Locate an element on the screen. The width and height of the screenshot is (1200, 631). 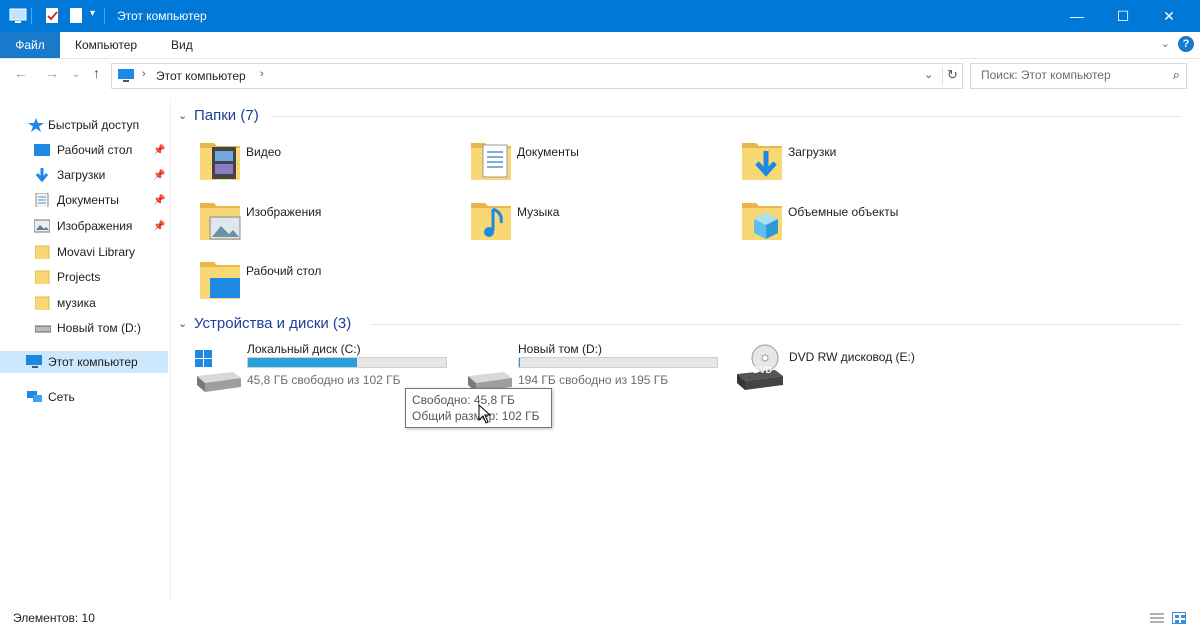
tab-file: Файл is located at coordinates (30, 45).